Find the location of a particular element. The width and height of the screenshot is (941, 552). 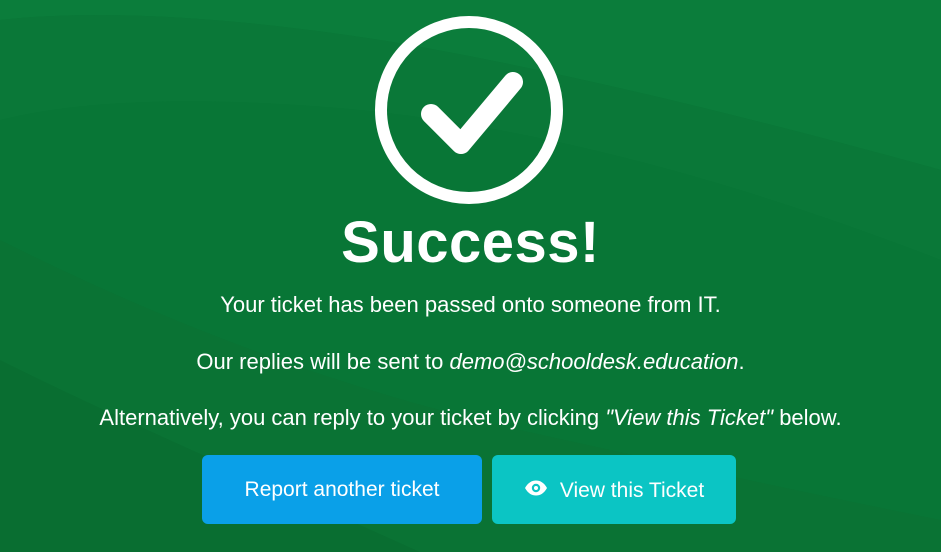

view-ticket-button: View this Ticket is located at coordinates (614, 489).